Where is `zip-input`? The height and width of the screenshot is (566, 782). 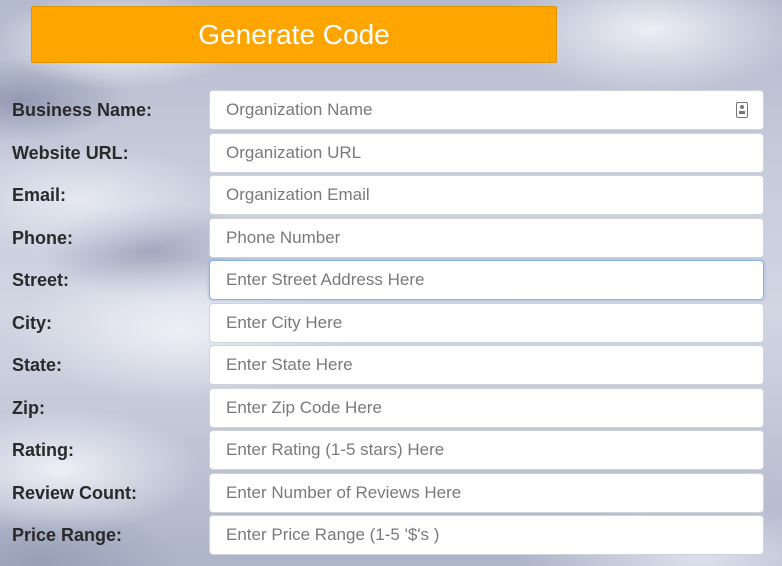 zip-input is located at coordinates (486, 408).